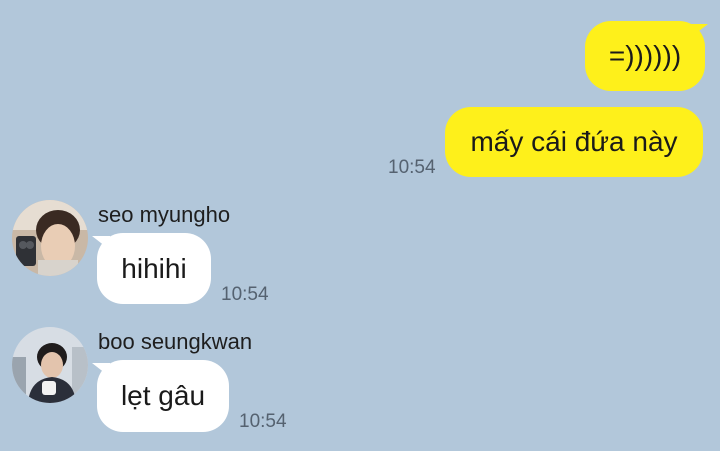 The image size is (720, 451). I want to click on message-text: lẹt gâu, so click(163, 395).